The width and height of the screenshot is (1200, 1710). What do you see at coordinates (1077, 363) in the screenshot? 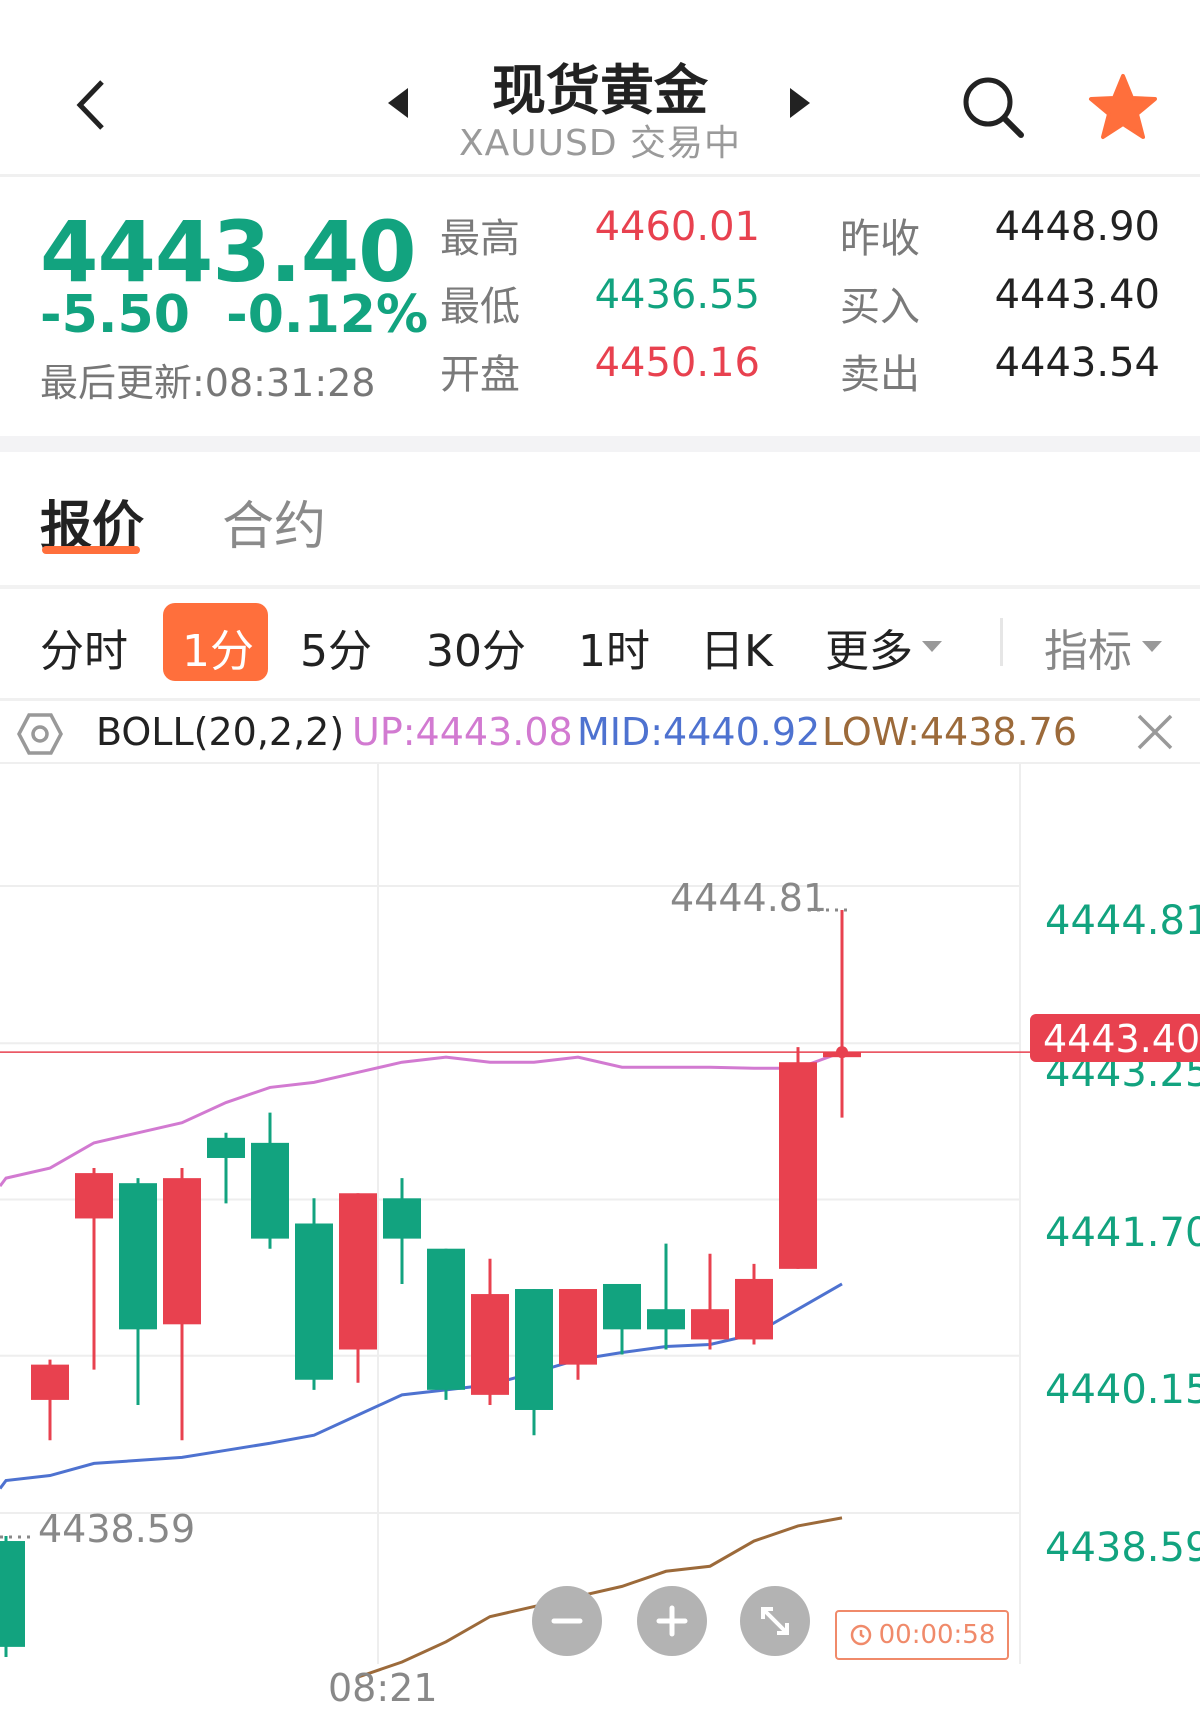
I see `ask-value: 4443.54` at bounding box center [1077, 363].